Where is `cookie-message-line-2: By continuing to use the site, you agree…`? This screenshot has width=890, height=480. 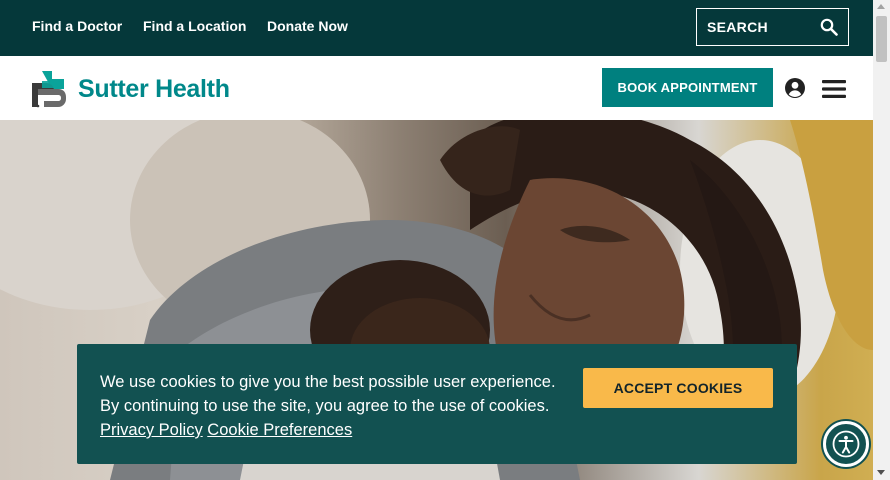 cookie-message-line-2: By continuing to use the site, you agree… is located at coordinates (325, 406).